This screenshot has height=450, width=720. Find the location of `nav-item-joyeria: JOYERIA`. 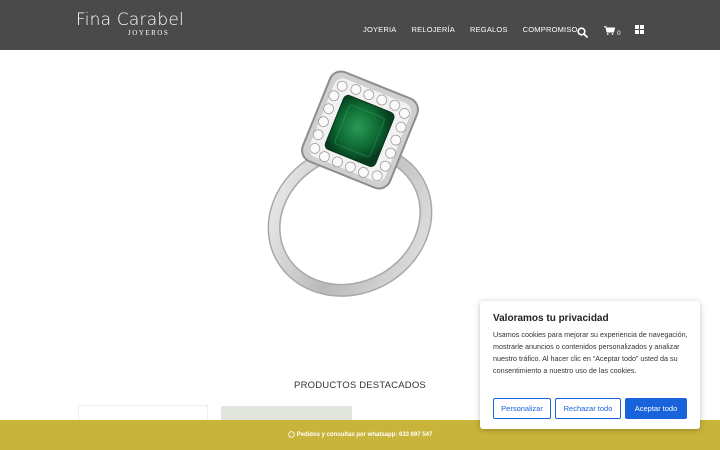

nav-item-joyeria: JOYERIA is located at coordinates (380, 29).